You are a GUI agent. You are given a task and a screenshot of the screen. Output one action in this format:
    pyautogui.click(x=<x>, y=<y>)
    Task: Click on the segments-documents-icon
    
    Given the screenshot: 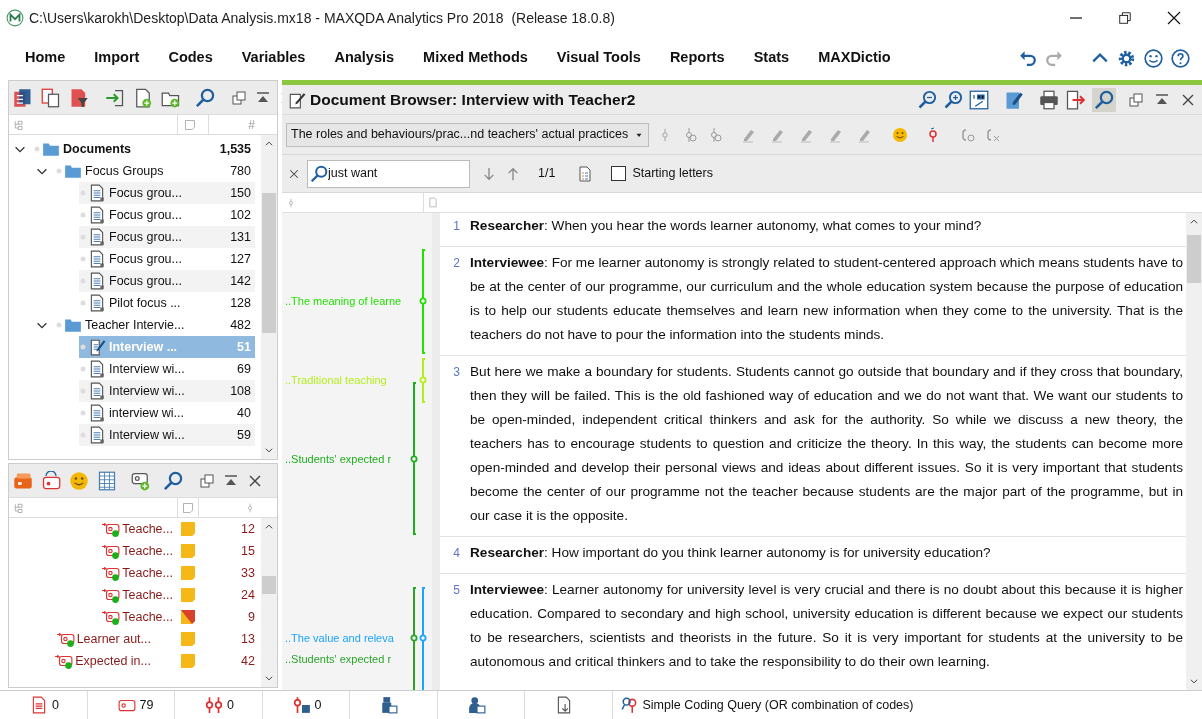 What is the action you would take?
    pyautogui.click(x=301, y=705)
    